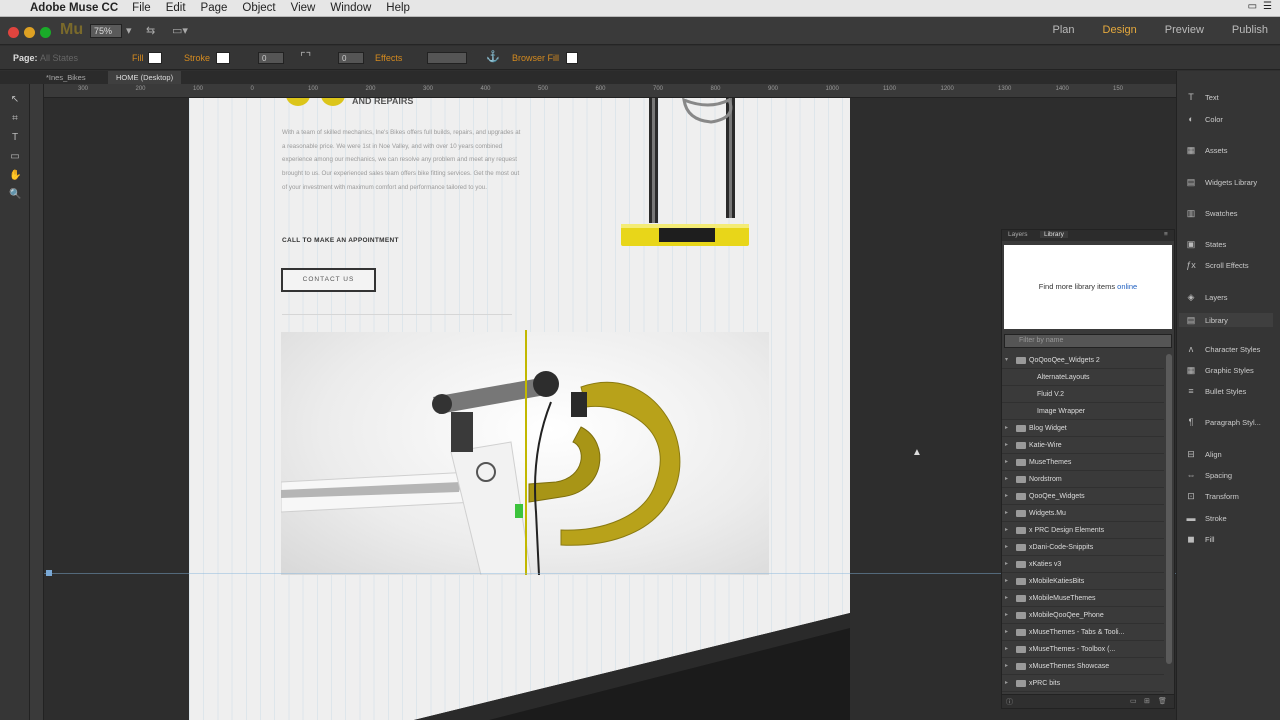 The width and height of the screenshot is (1280, 720). What do you see at coordinates (1250, 30) in the screenshot?
I see `mode-publish: Publish` at bounding box center [1250, 30].